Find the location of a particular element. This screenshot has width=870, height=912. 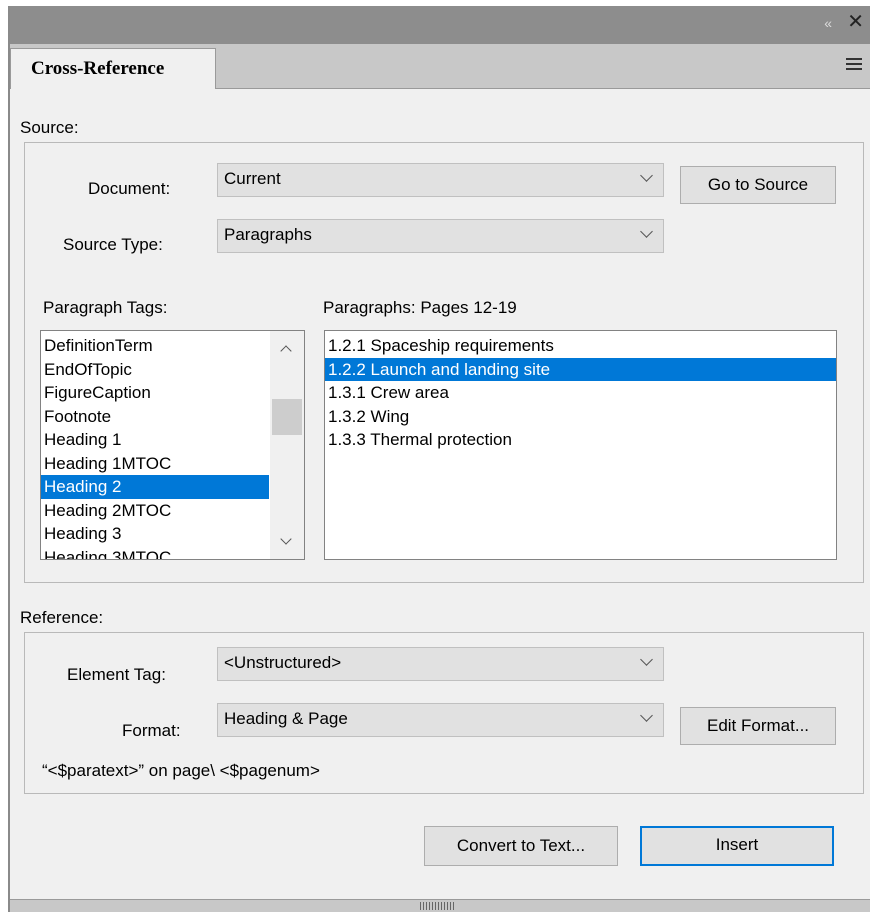

paragraph-item: 1.3.3 Thermal protection is located at coordinates (580, 440).